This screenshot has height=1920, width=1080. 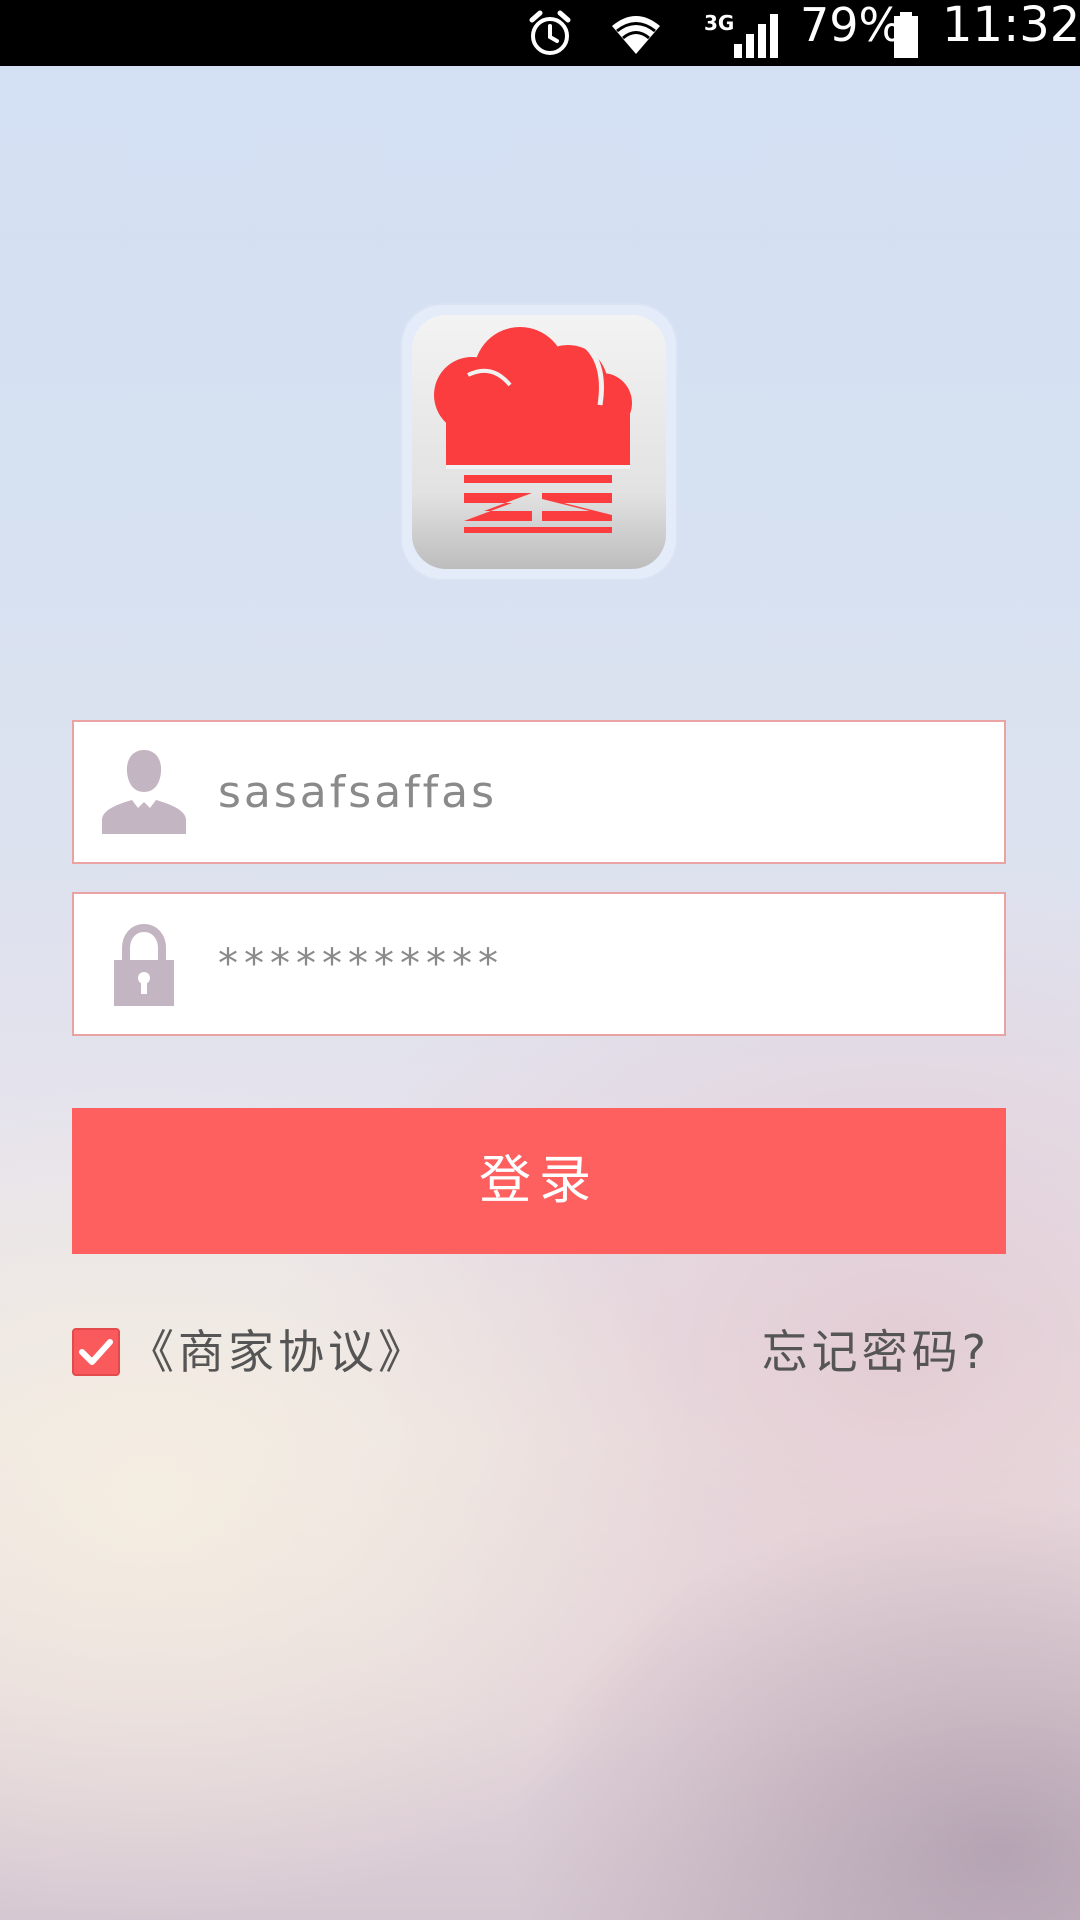 What do you see at coordinates (719, 23) in the screenshot?
I see `network-type-label: 3G` at bounding box center [719, 23].